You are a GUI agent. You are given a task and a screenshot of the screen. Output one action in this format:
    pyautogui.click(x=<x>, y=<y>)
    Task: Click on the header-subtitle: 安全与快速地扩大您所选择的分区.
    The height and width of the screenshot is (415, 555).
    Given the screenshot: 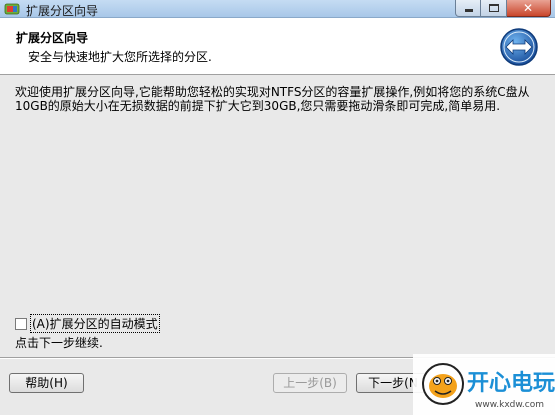 What is the action you would take?
    pyautogui.click(x=120, y=57)
    